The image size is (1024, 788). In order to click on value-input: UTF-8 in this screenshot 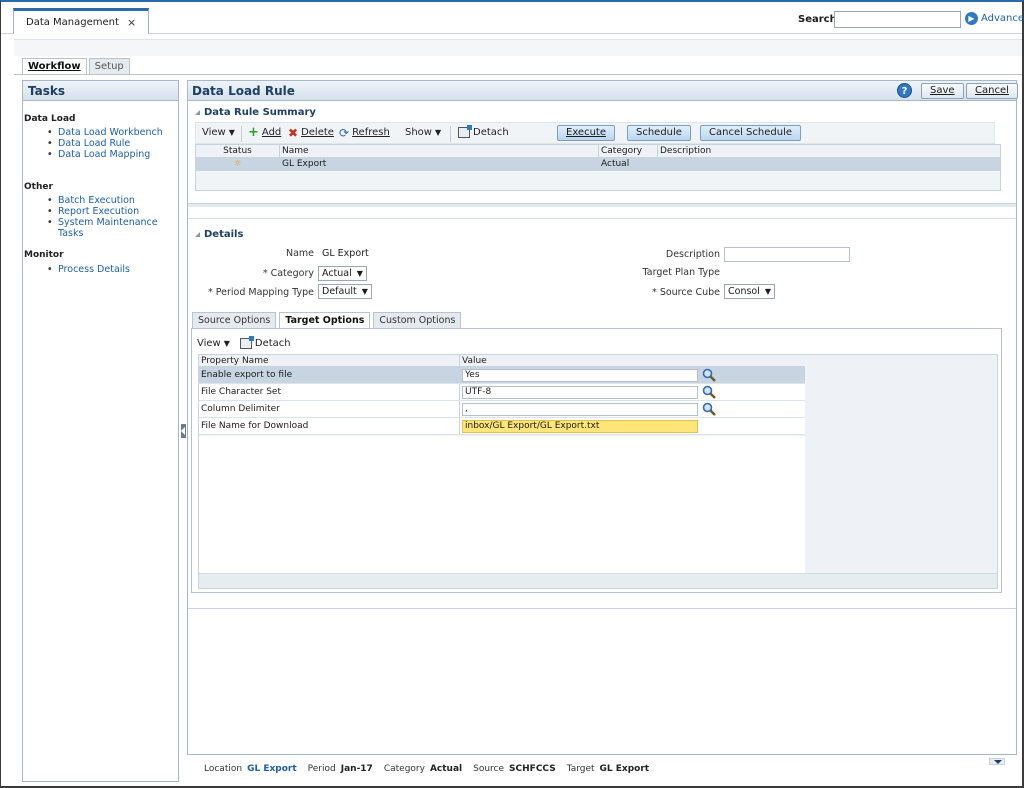, I will do `click(580, 392)`.